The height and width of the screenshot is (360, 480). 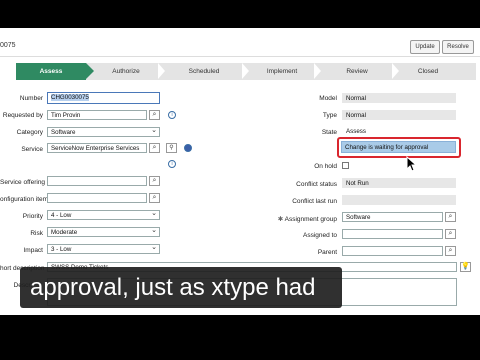 I want to click on stage-scheduled: Scheduled, so click(x=204, y=71).